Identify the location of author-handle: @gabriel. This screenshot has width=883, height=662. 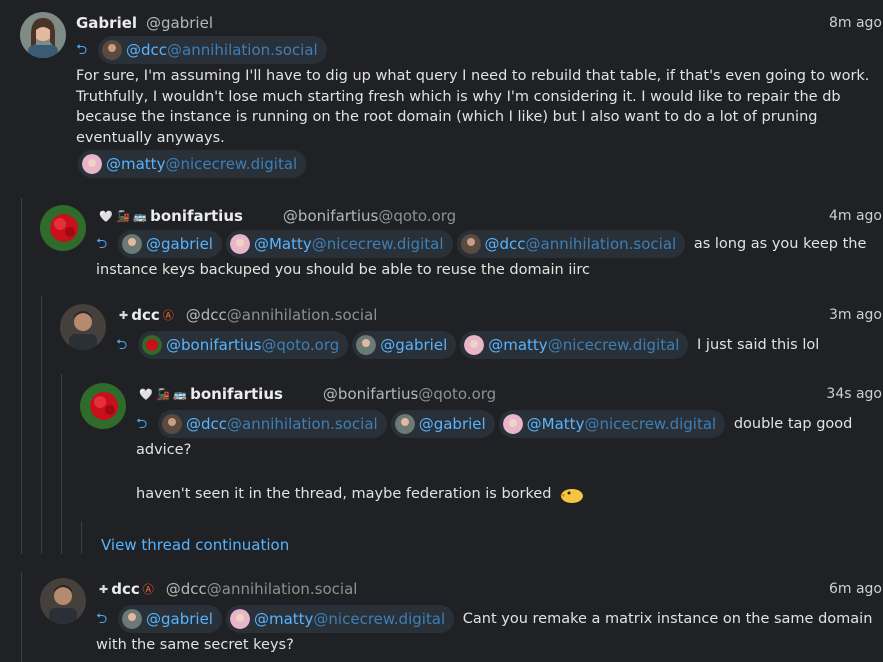
(179, 23).